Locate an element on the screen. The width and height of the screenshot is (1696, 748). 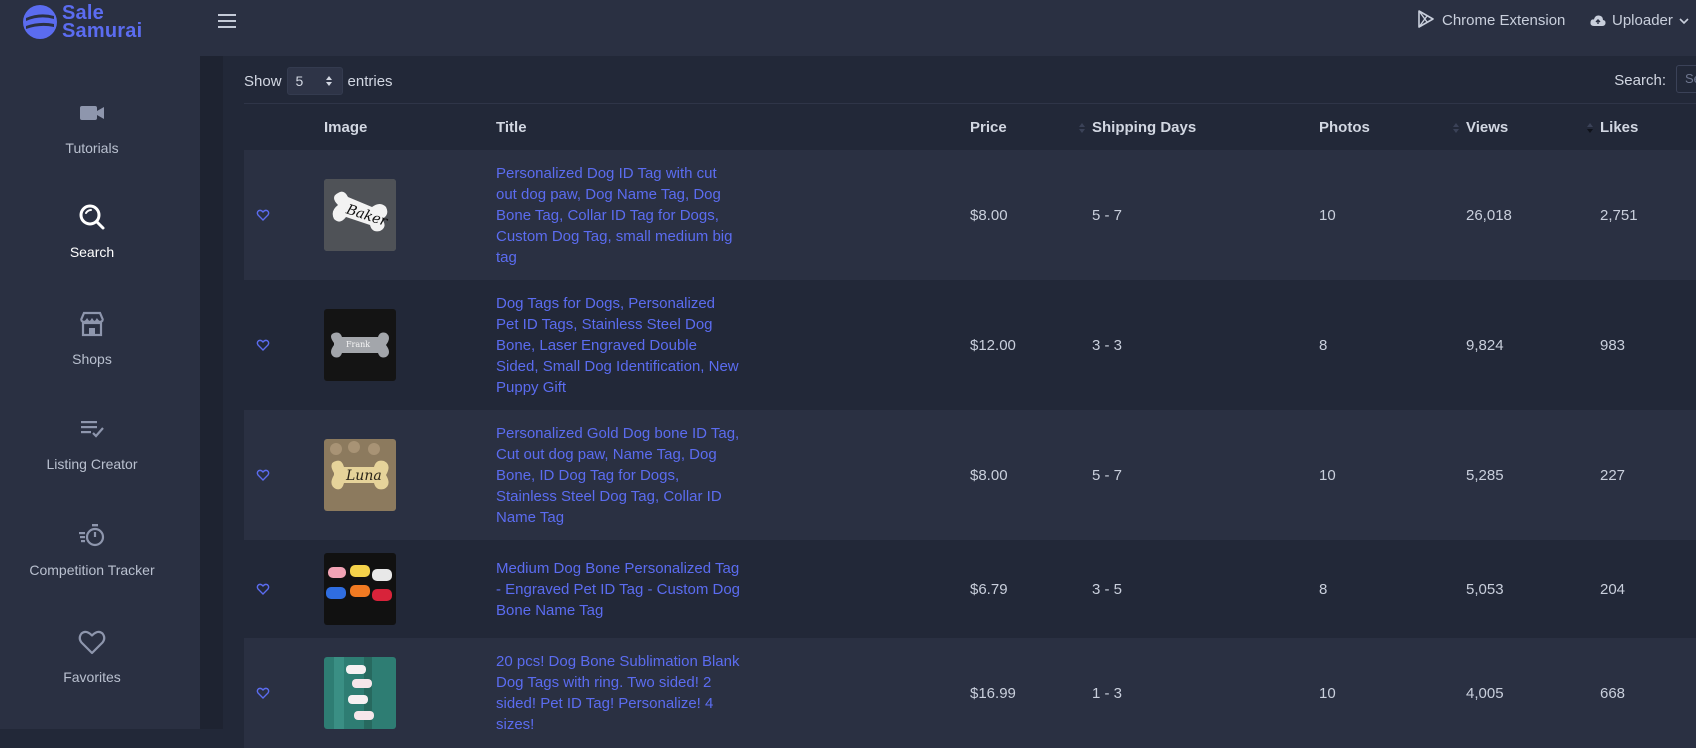
views-cell: 5,053 is located at coordinates (1485, 589).